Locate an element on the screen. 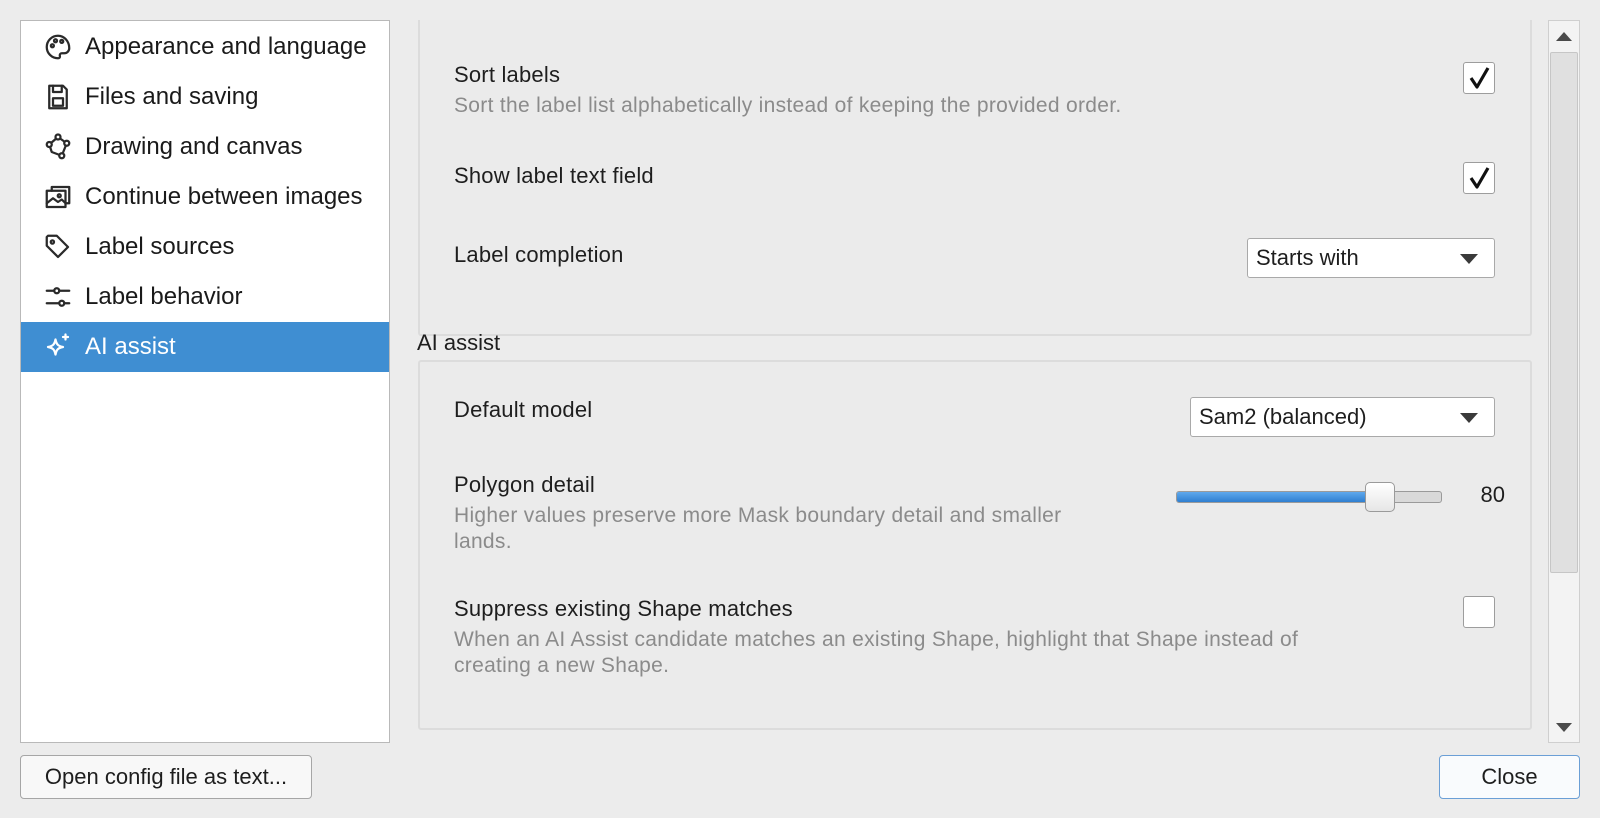 This screenshot has height=818, width=1600. show-label-text-field-checkbox is located at coordinates (1479, 178).